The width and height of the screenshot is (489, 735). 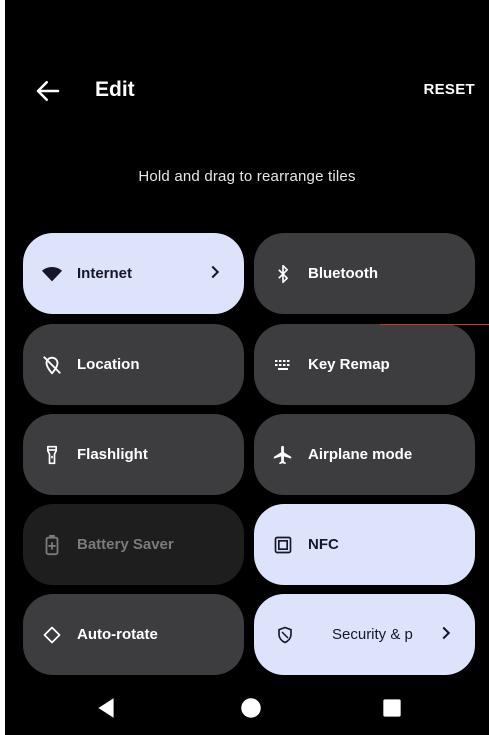 I want to click on tile-label: Internet, so click(x=105, y=273).